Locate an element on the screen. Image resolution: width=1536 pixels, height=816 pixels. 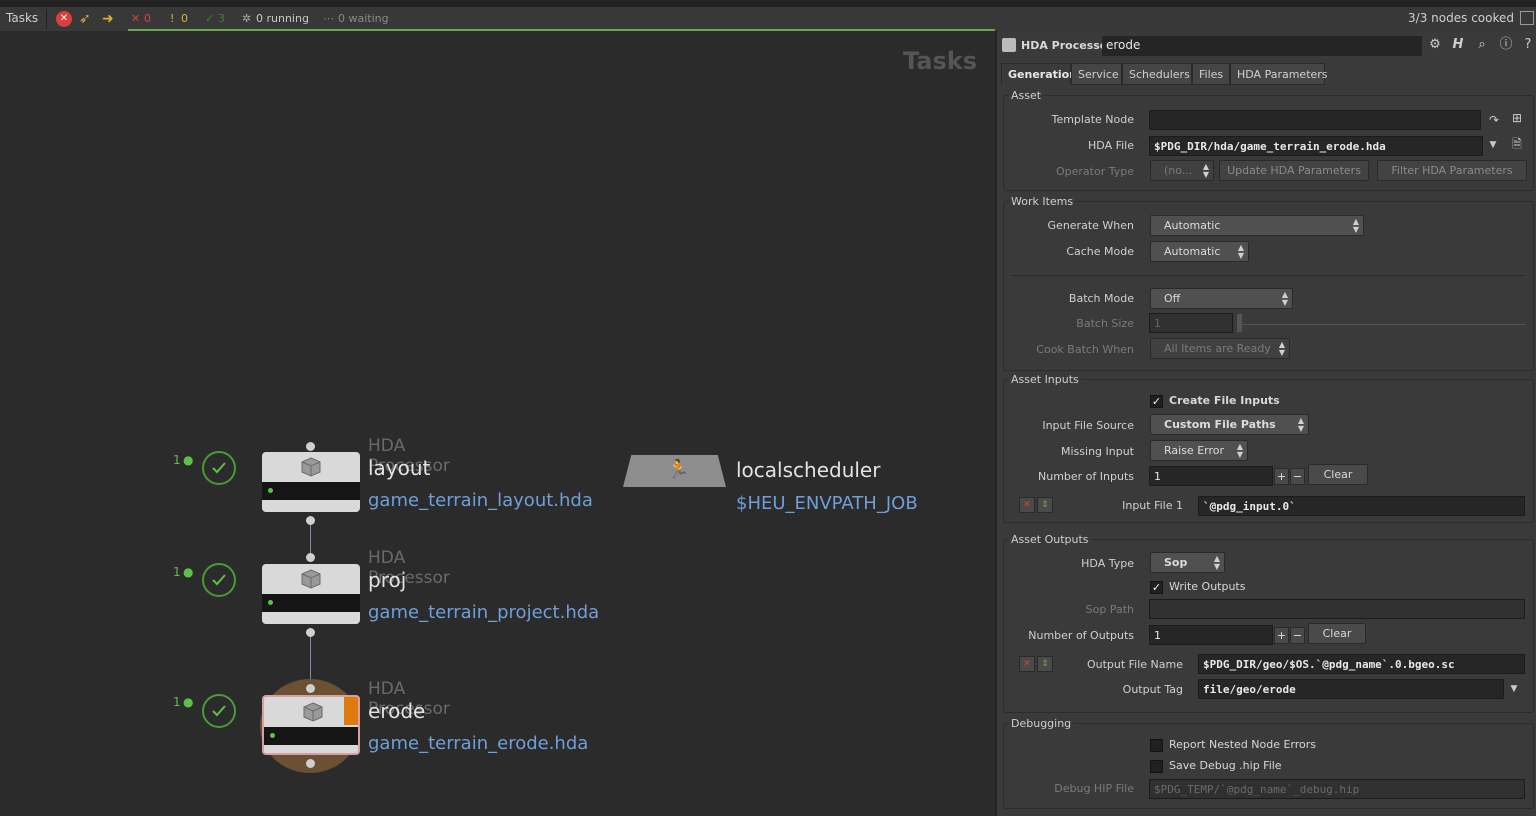
missing-input-menu: Raise Error ▲ ▼ is located at coordinates (1199, 450).